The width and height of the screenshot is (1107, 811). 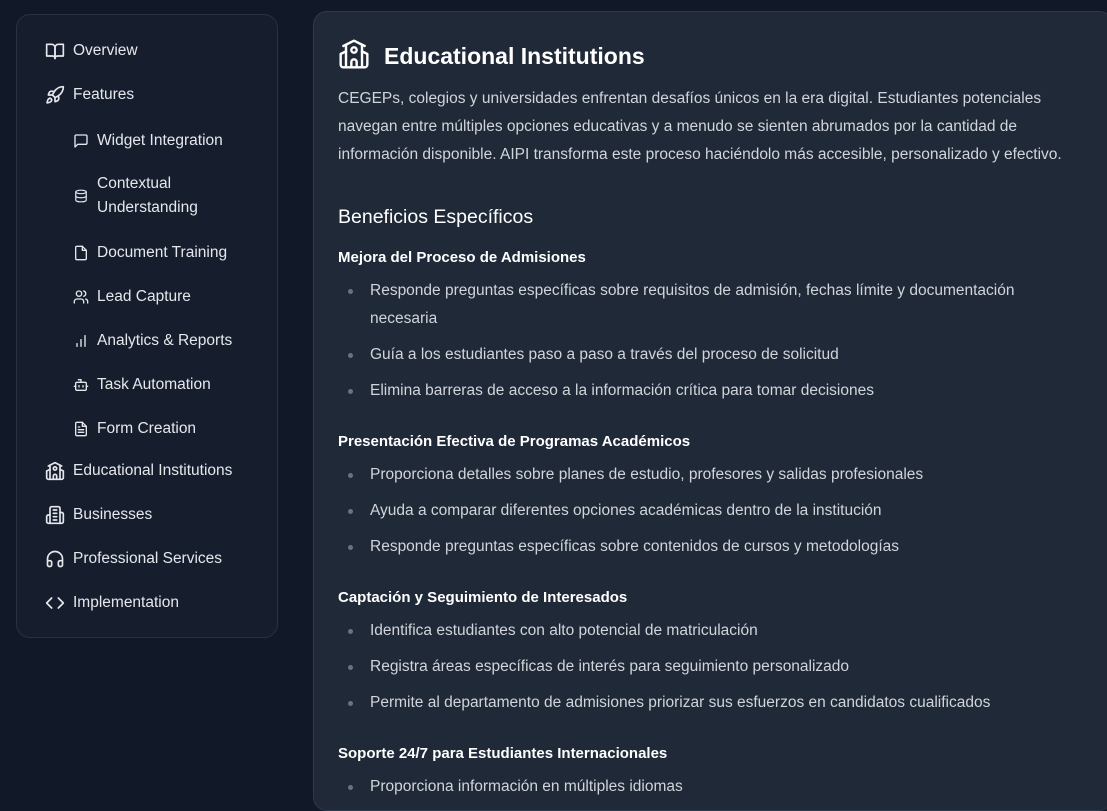 I want to click on sidebar-item-analytics-reports: Analytics & Reports, so click(x=152, y=341).